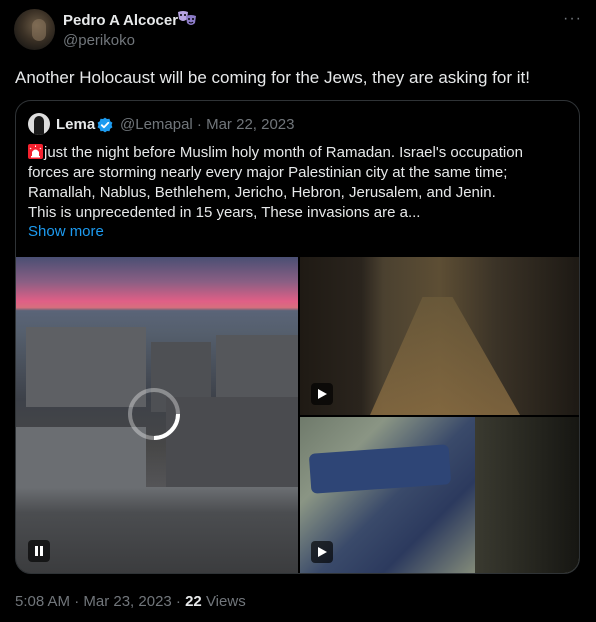  I want to click on loading-spinner-icon, so click(154, 414).